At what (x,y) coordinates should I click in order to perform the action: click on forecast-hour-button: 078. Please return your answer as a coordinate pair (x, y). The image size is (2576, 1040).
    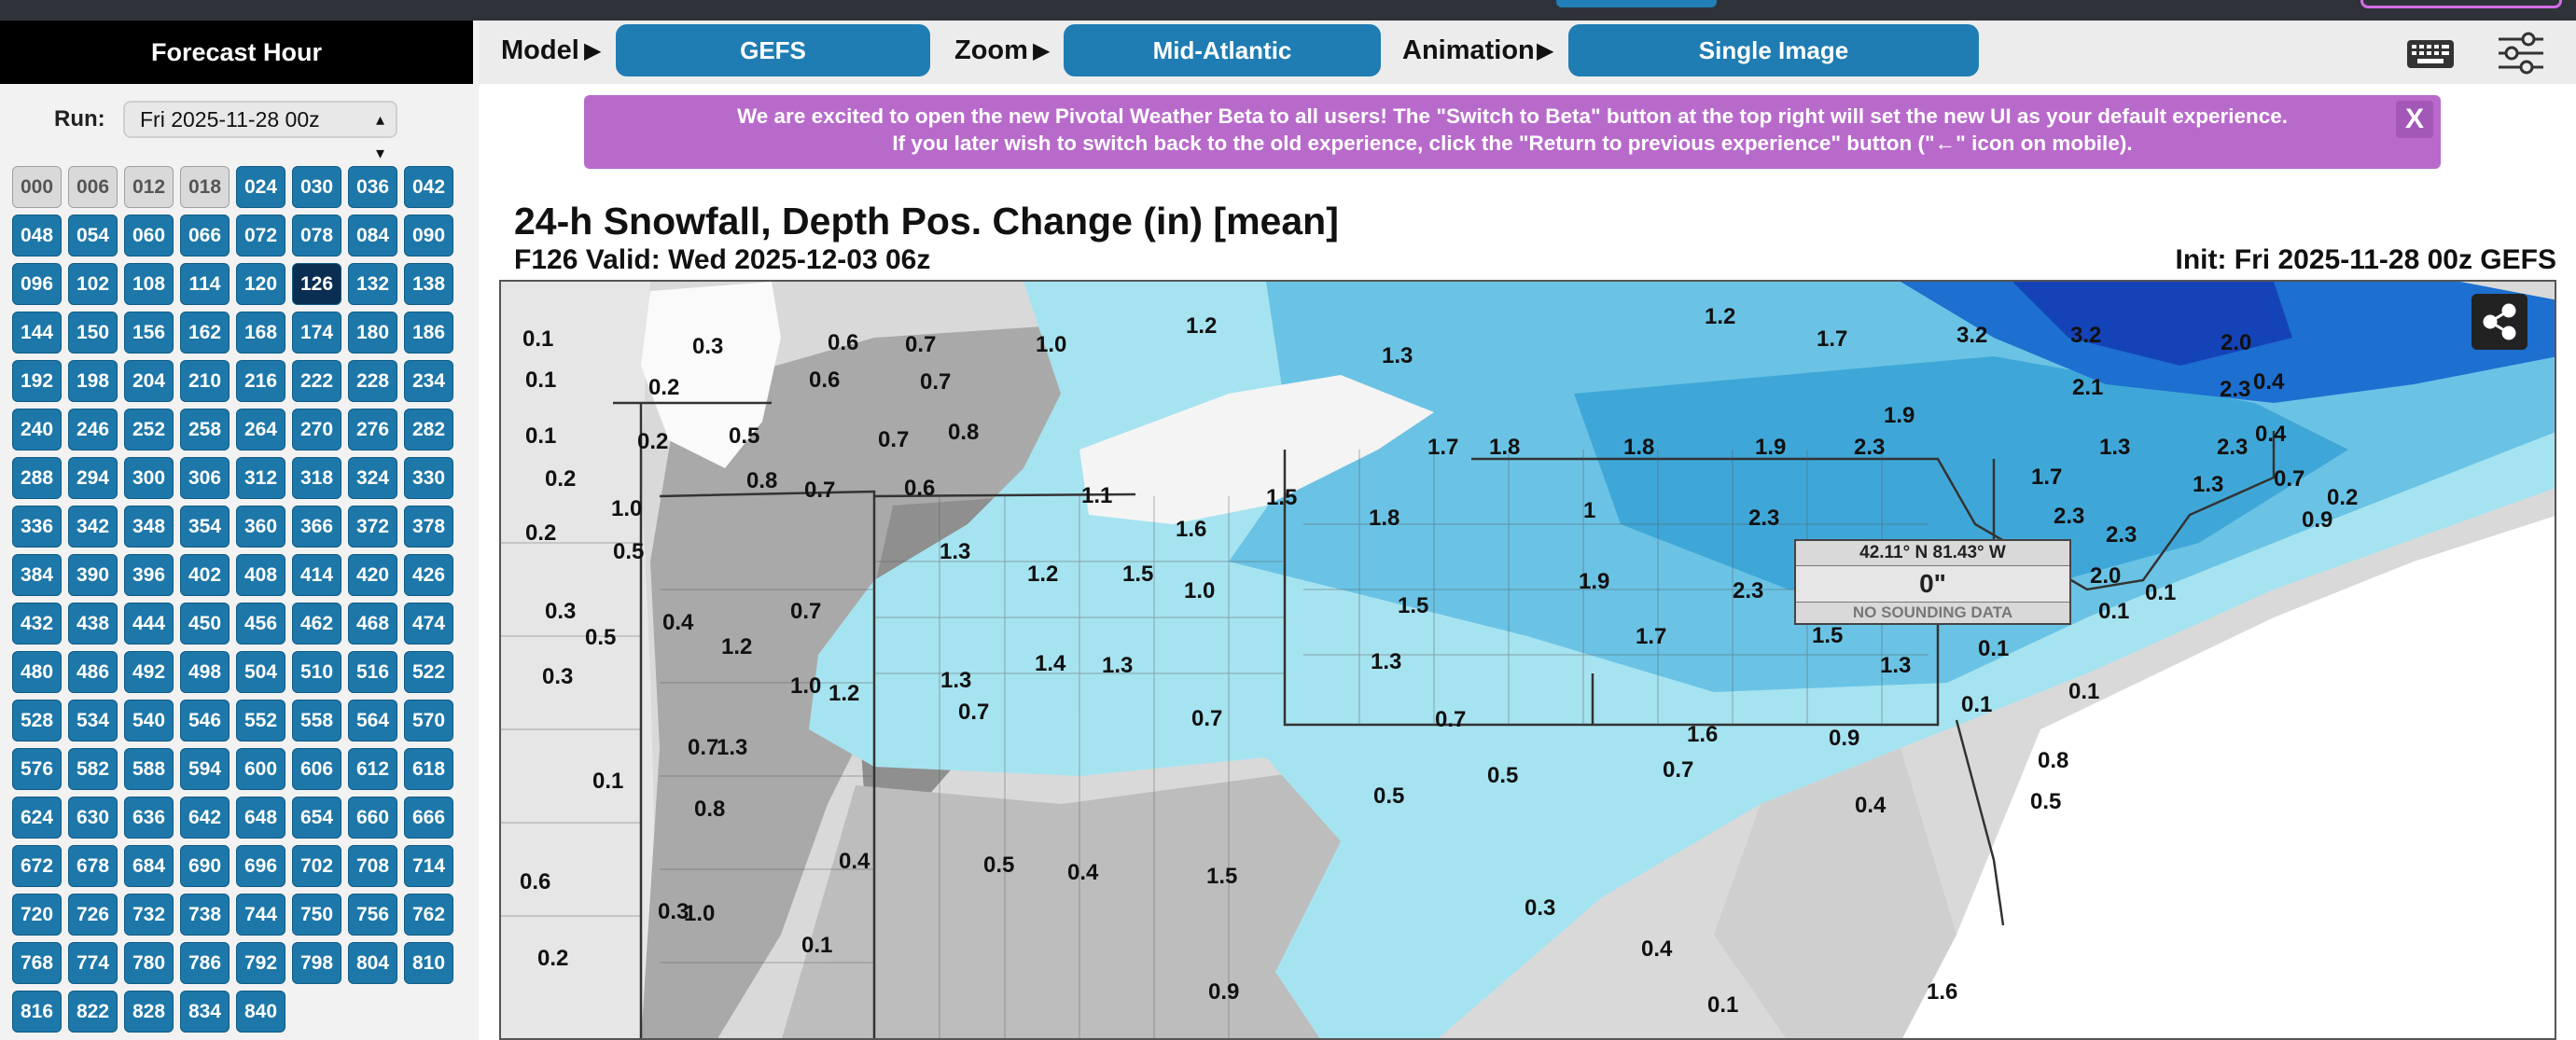
    Looking at the image, I should click on (316, 236).